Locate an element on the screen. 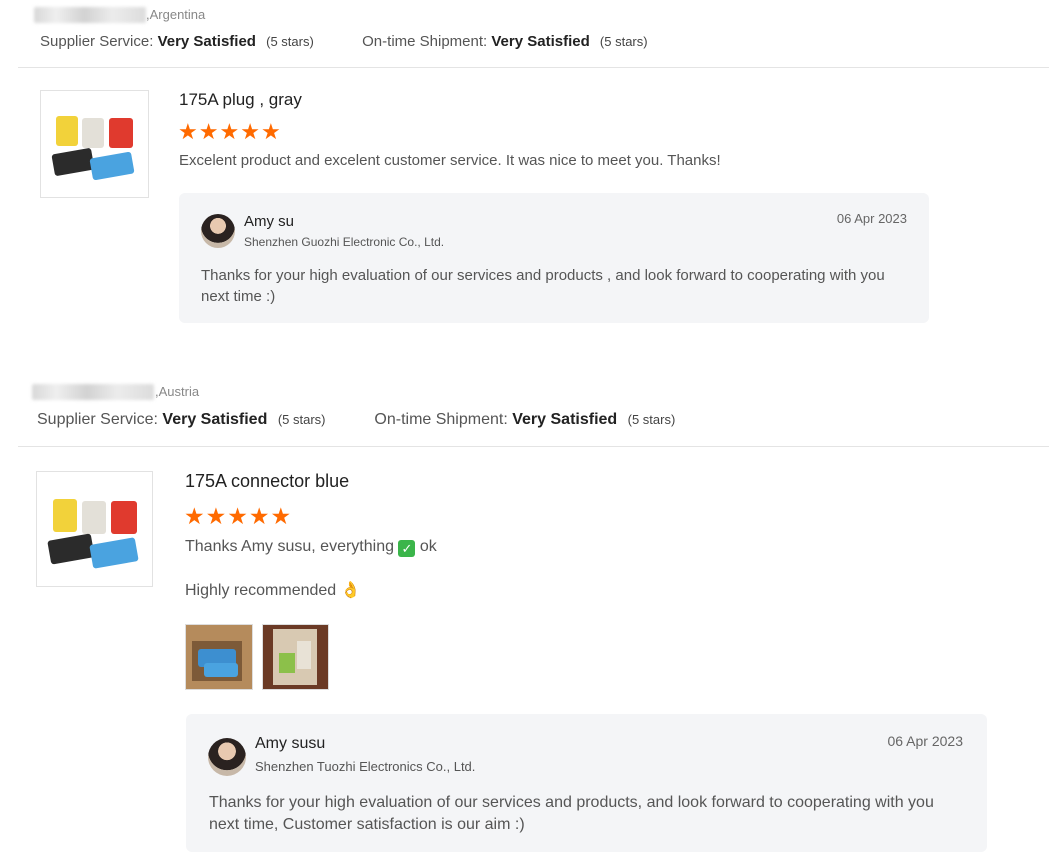 The height and width of the screenshot is (860, 1049). reply-author-name: Amy su is located at coordinates (269, 221).